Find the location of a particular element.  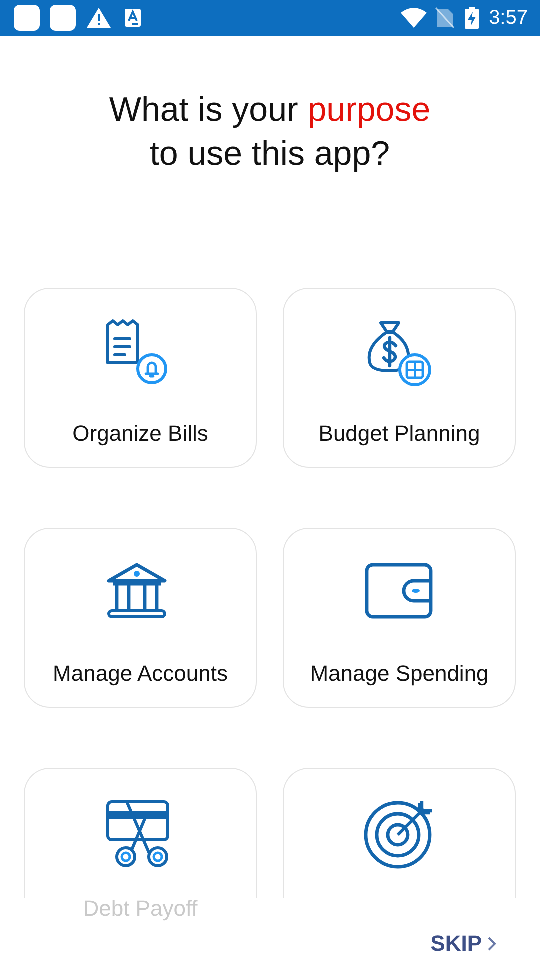

skip-button: SKIP is located at coordinates (463, 943).